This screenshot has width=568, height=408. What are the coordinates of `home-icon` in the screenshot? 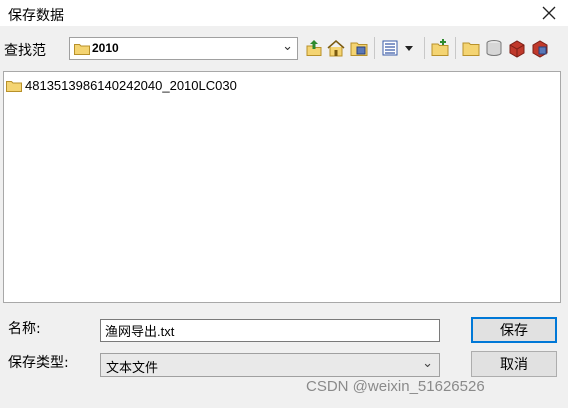 It's located at (336, 48).